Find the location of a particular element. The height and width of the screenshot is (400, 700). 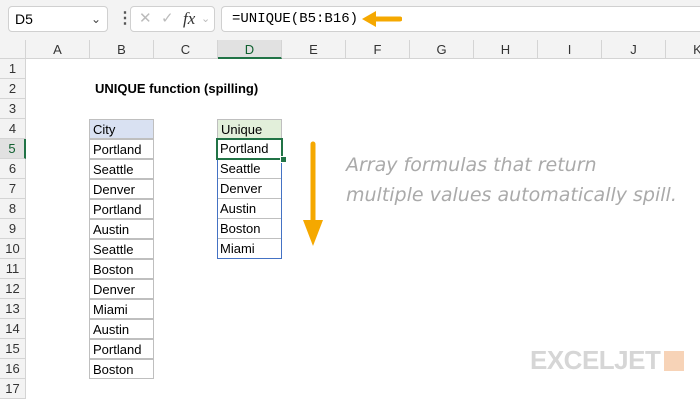

row-header-4: 4 is located at coordinates (13, 129).